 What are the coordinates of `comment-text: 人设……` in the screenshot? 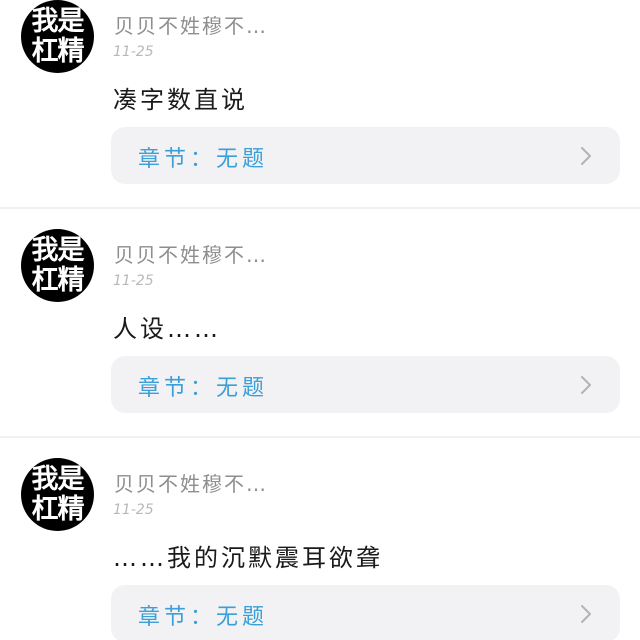 It's located at (167, 329).